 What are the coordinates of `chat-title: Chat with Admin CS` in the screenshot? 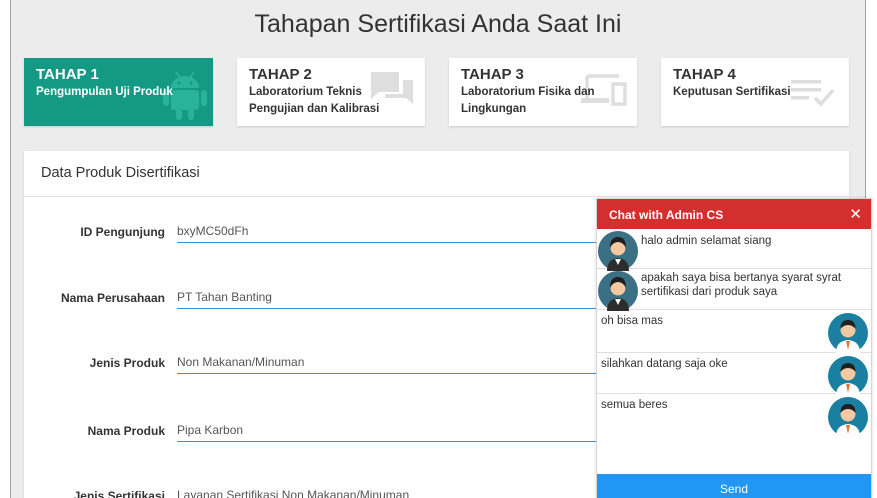 It's located at (666, 215).